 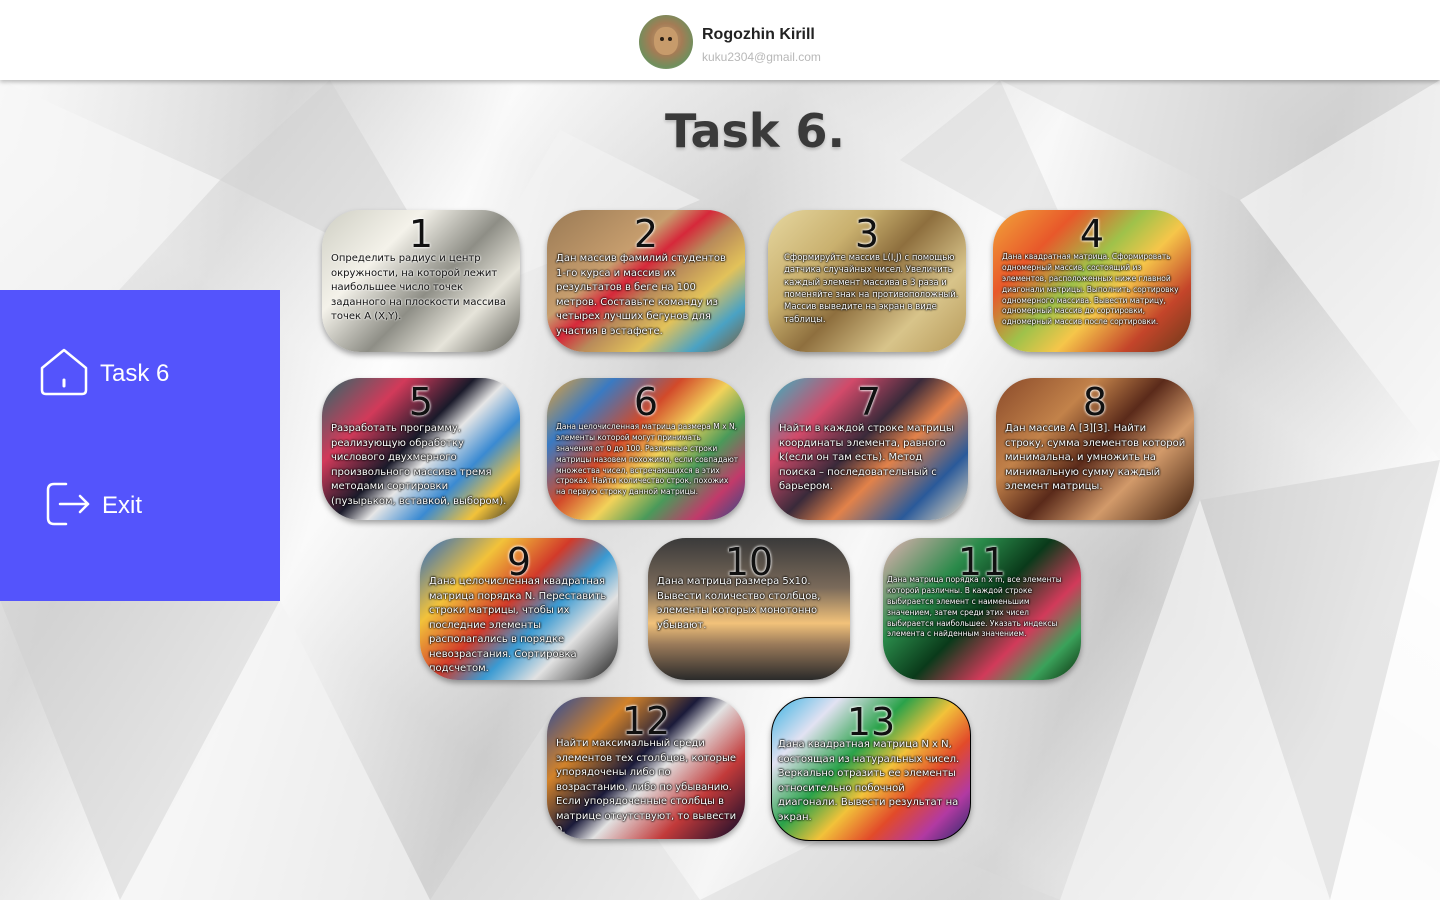 What do you see at coordinates (1092, 234) in the screenshot?
I see `task-card-number: 4` at bounding box center [1092, 234].